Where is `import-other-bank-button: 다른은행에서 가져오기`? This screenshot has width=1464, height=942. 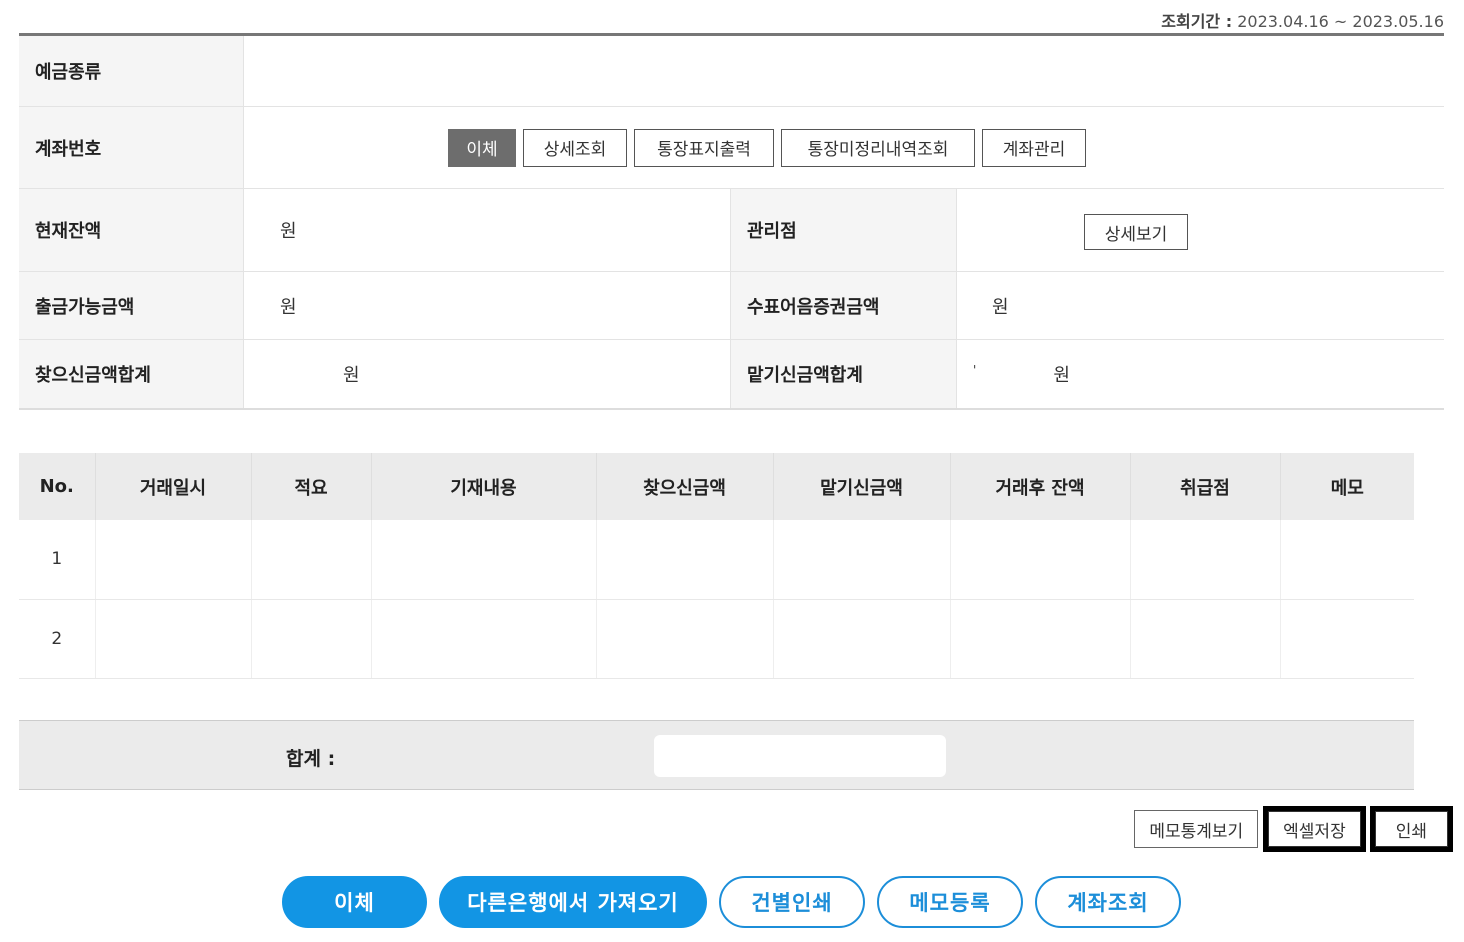
import-other-bank-button: 다른은행에서 가져오기 is located at coordinates (573, 902).